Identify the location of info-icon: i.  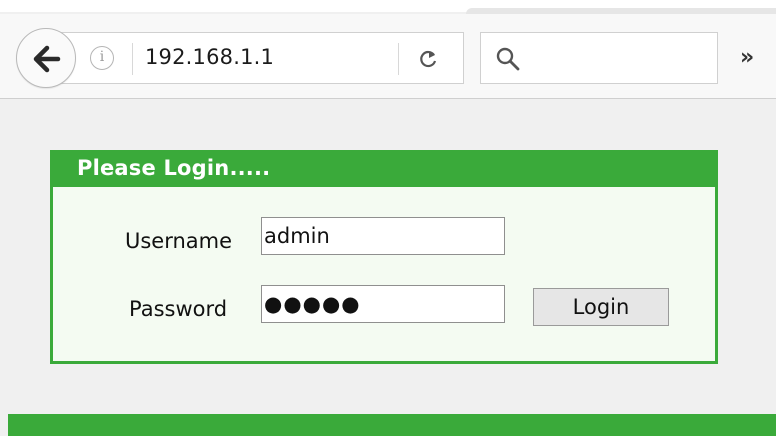
(102, 58).